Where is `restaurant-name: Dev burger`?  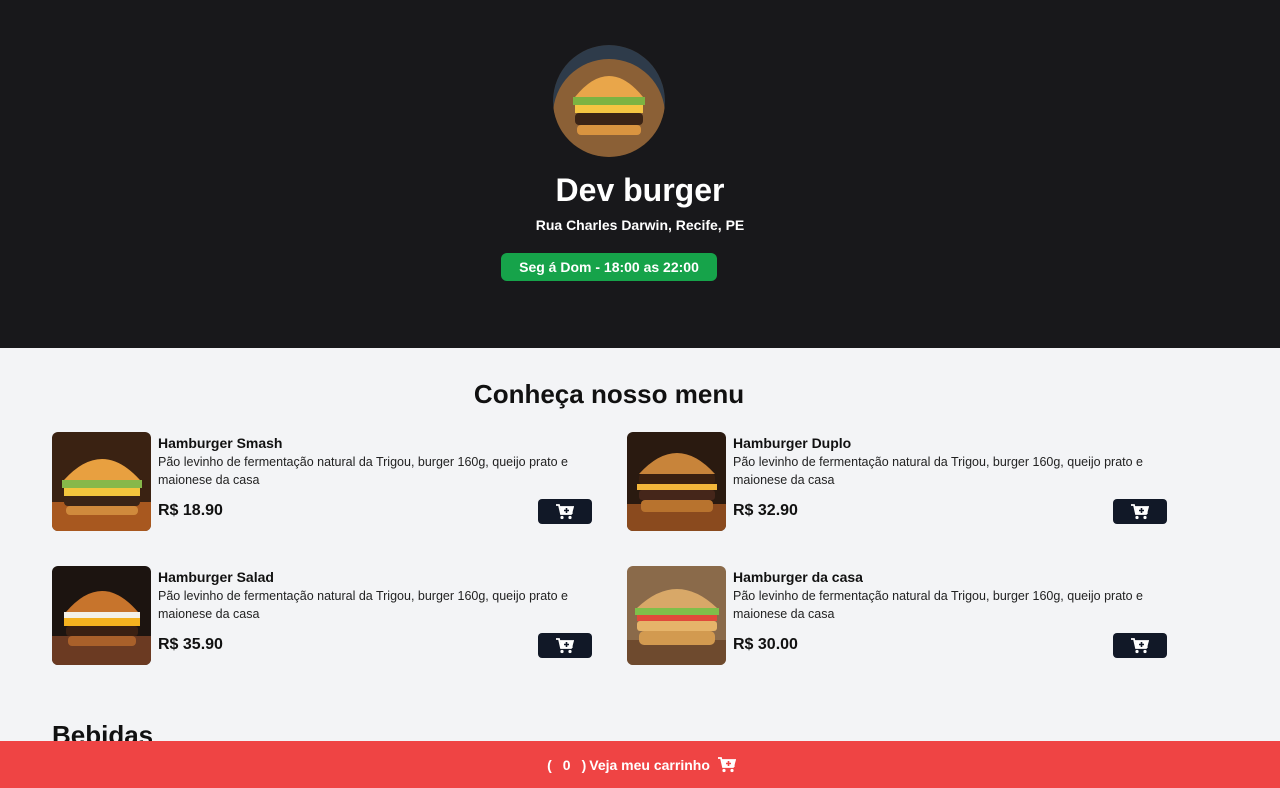
restaurant-name: Dev burger is located at coordinates (640, 190).